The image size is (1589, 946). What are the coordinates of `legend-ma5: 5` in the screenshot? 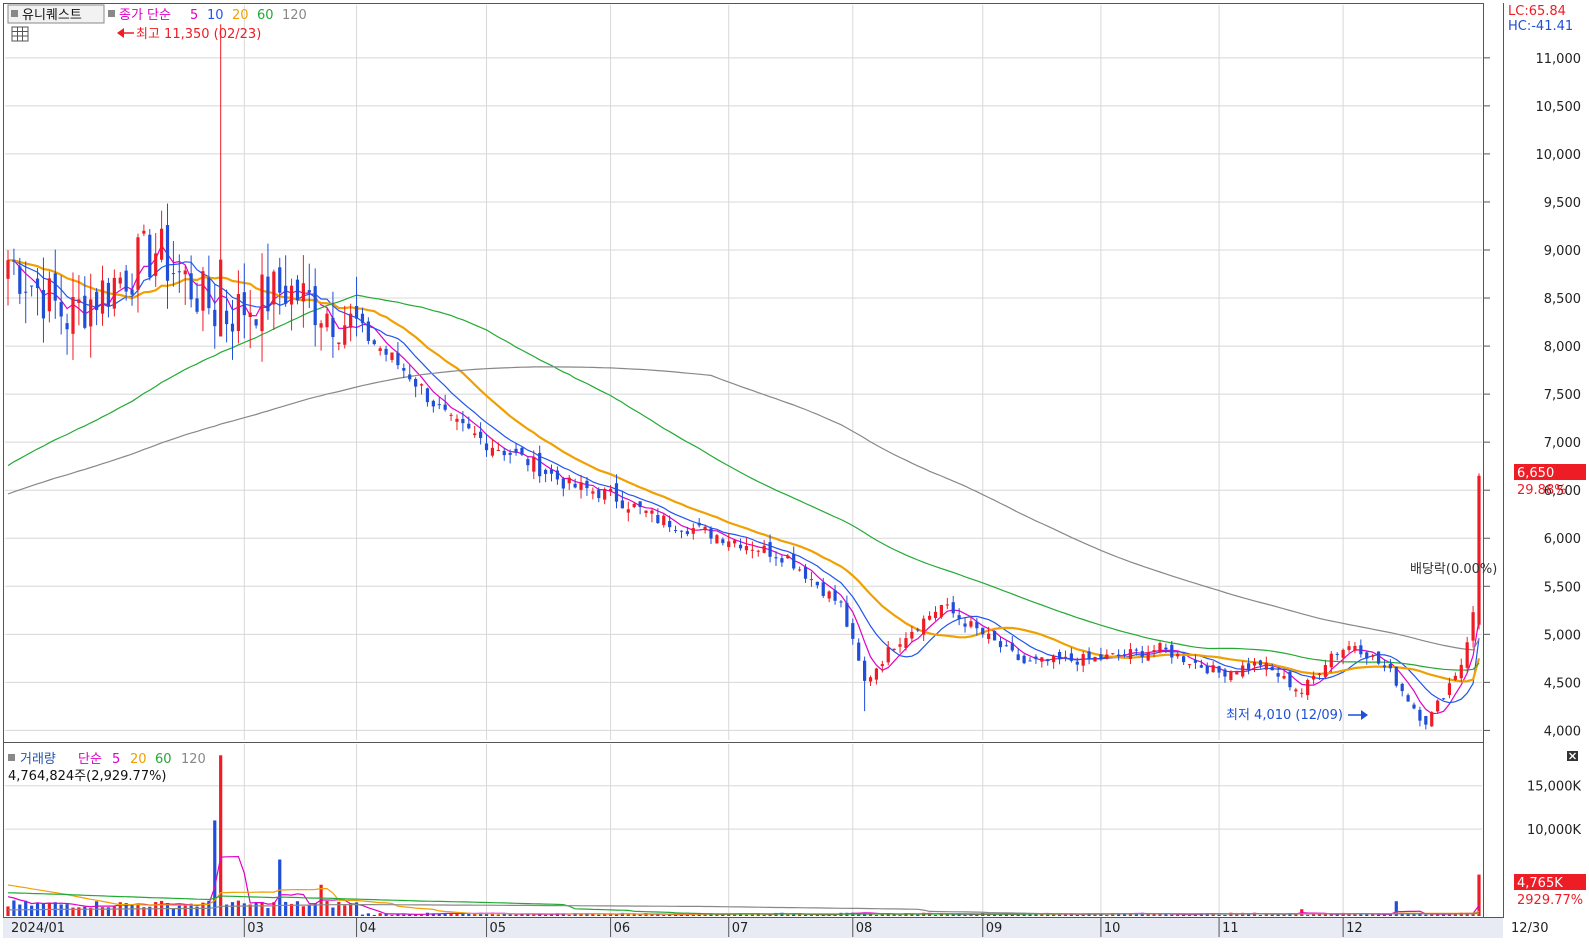 It's located at (194, 15).